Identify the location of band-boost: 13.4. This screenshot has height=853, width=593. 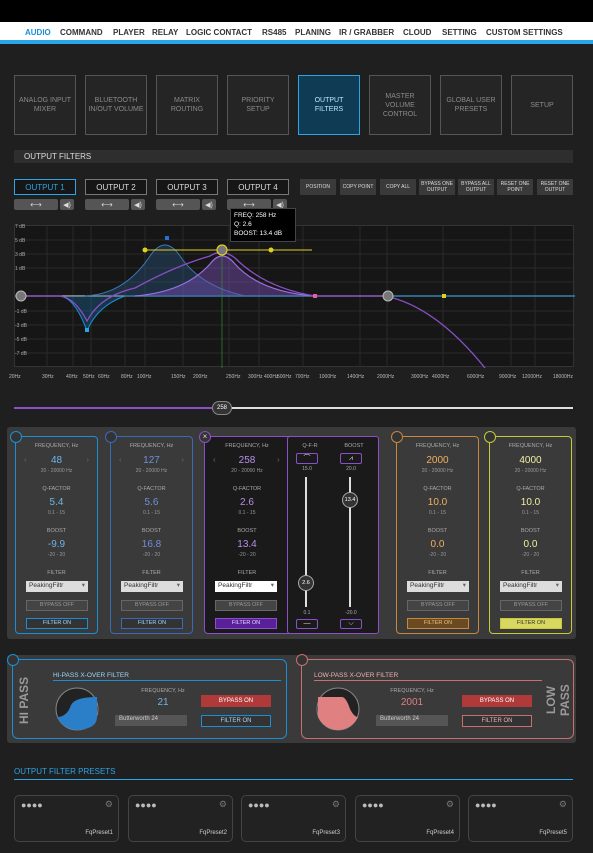
(247, 544).